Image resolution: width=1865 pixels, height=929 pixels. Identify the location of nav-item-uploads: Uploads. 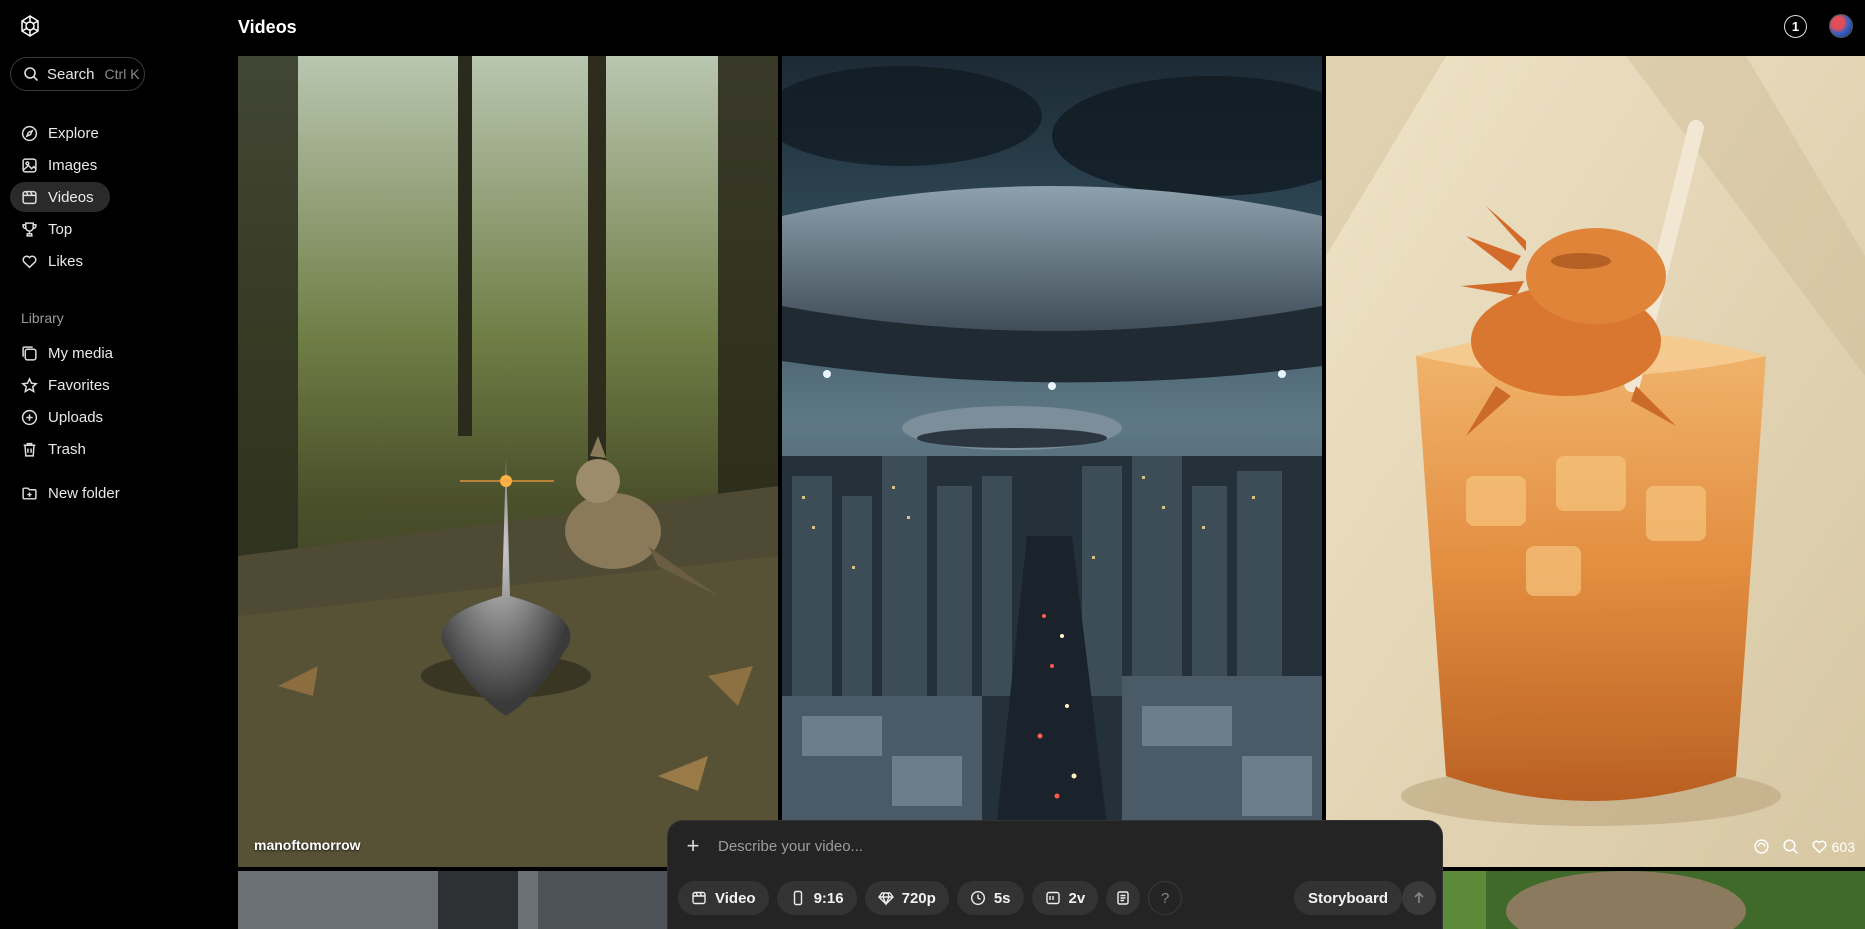
(64, 417).